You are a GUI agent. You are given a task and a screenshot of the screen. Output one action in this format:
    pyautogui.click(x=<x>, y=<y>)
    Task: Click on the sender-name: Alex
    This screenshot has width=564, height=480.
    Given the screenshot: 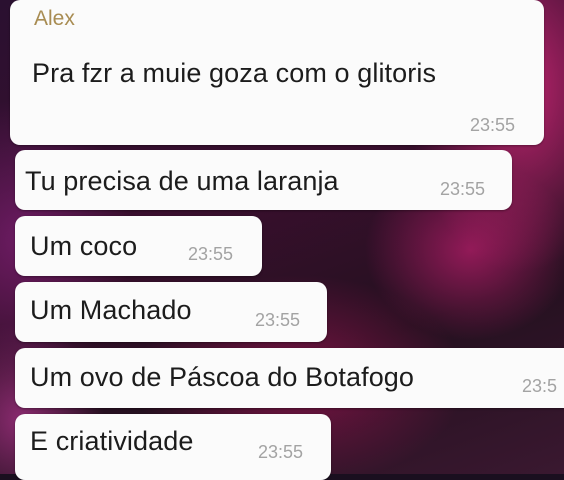 What is the action you would take?
    pyautogui.click(x=54, y=19)
    